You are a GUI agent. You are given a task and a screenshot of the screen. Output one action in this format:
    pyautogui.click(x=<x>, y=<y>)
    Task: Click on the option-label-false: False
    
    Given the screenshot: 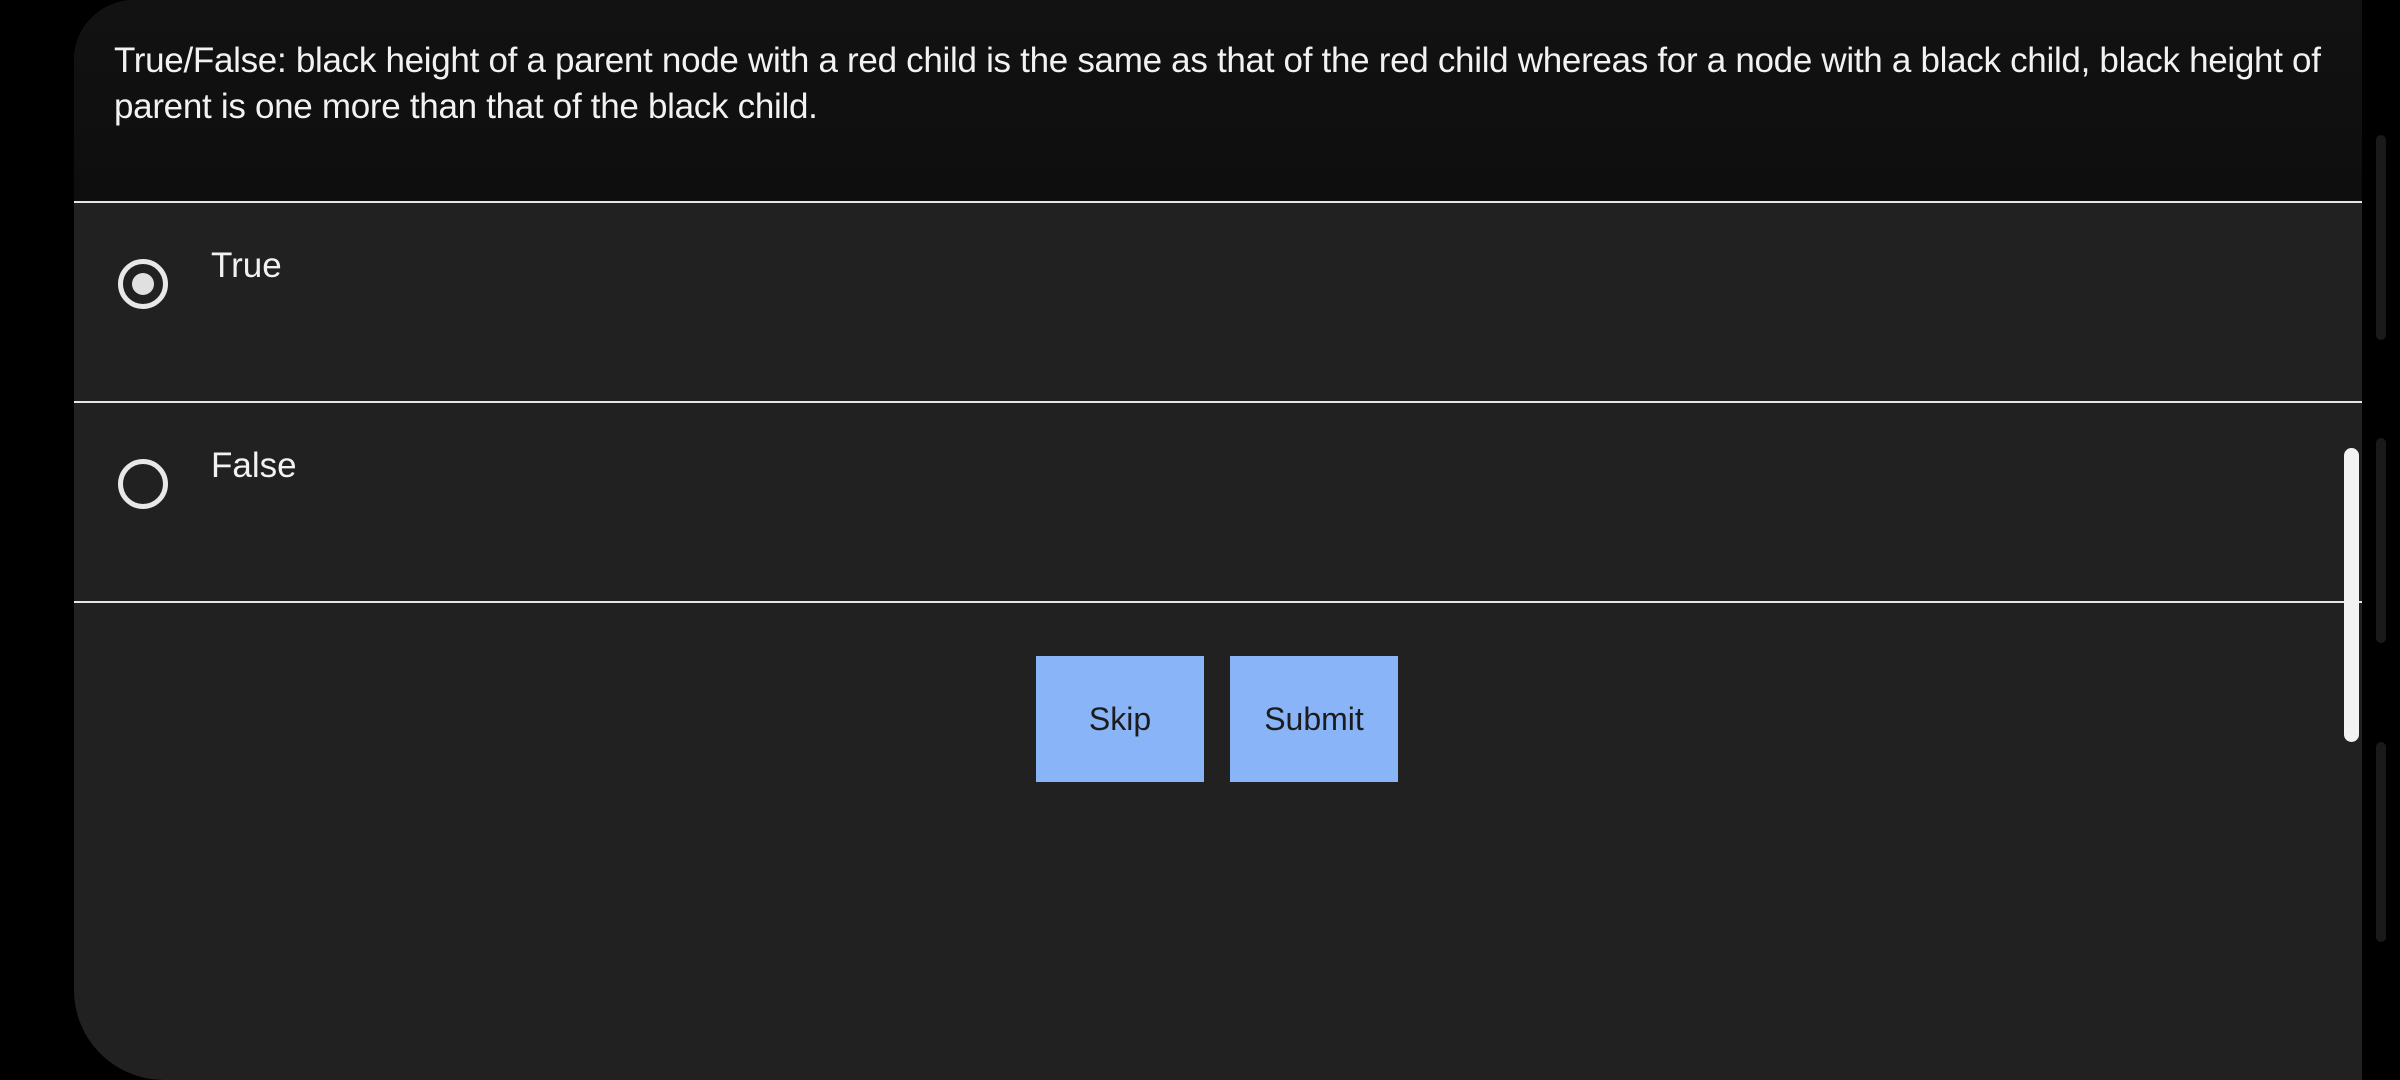 What is the action you would take?
    pyautogui.click(x=254, y=465)
    